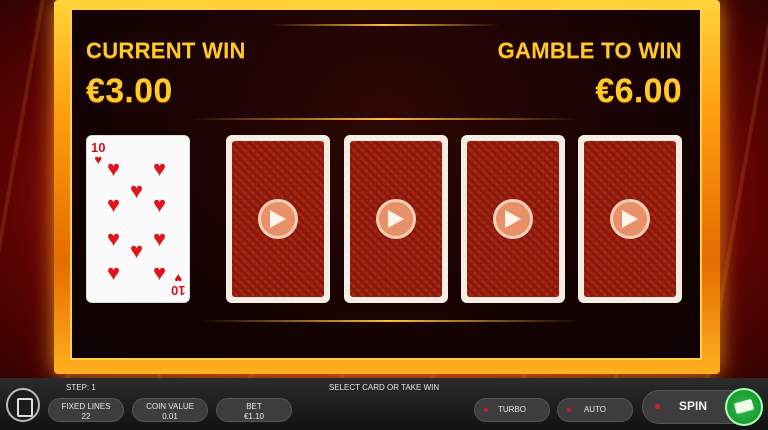  Describe the element at coordinates (170, 416) in the screenshot. I see `coin-value-value: 0.01` at that location.